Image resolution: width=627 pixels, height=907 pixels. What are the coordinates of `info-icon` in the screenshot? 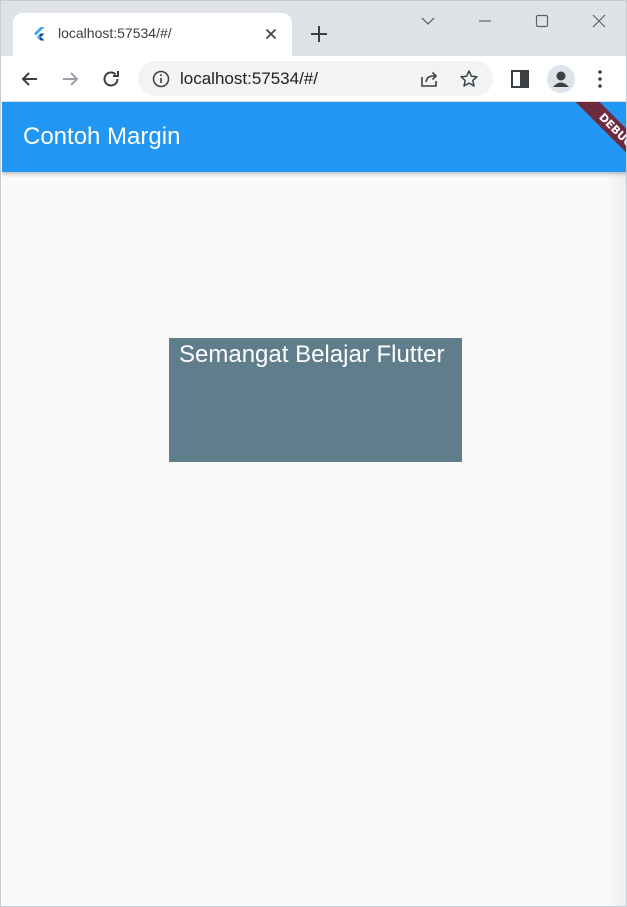 It's located at (161, 79).